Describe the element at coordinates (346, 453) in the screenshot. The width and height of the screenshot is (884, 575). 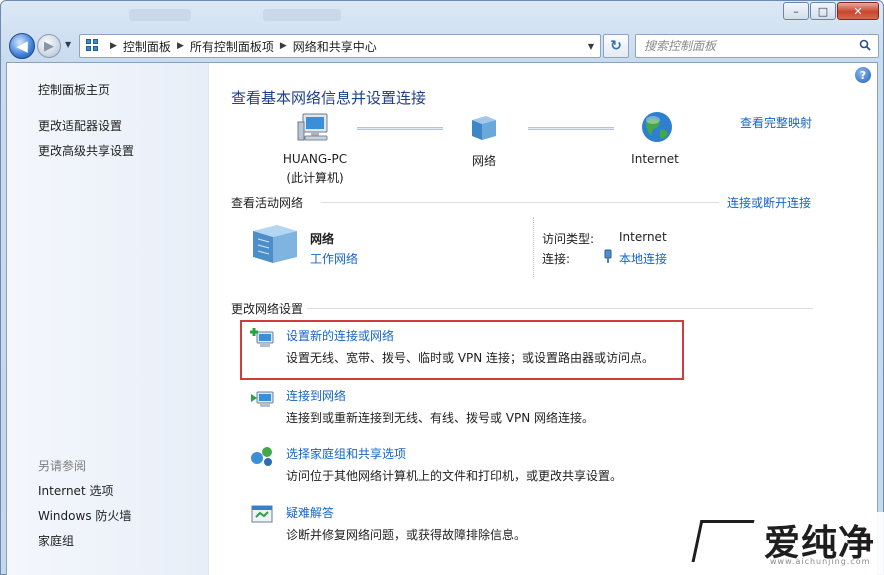
I see `task-homegroup-link: 选择家庭组和共享选项` at that location.